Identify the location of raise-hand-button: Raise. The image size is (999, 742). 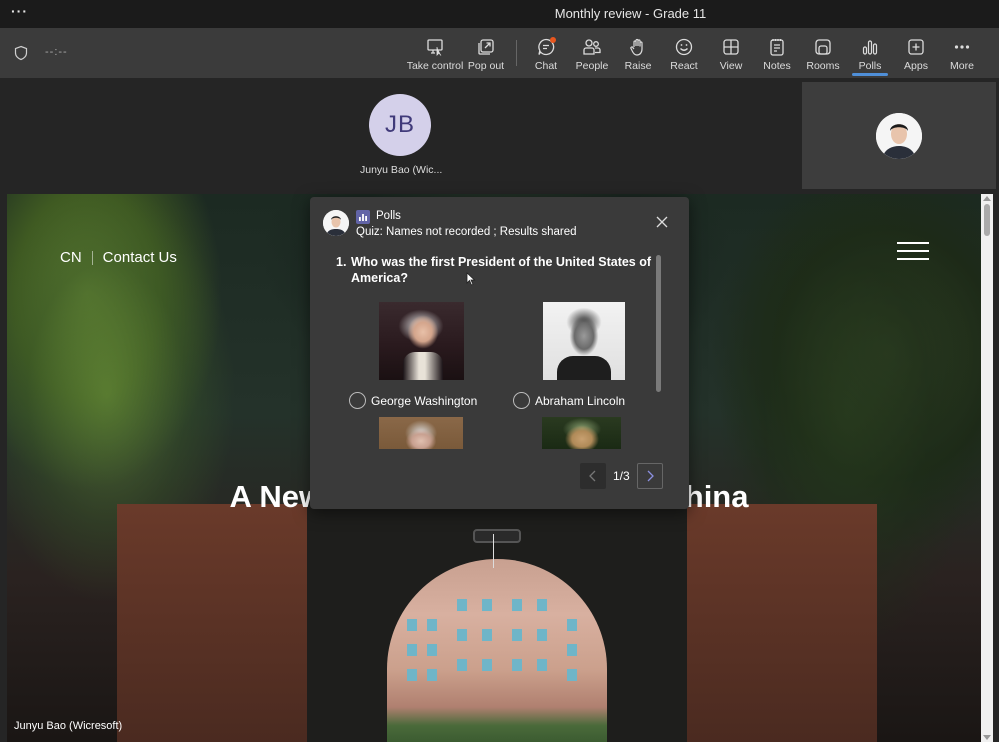
(638, 53).